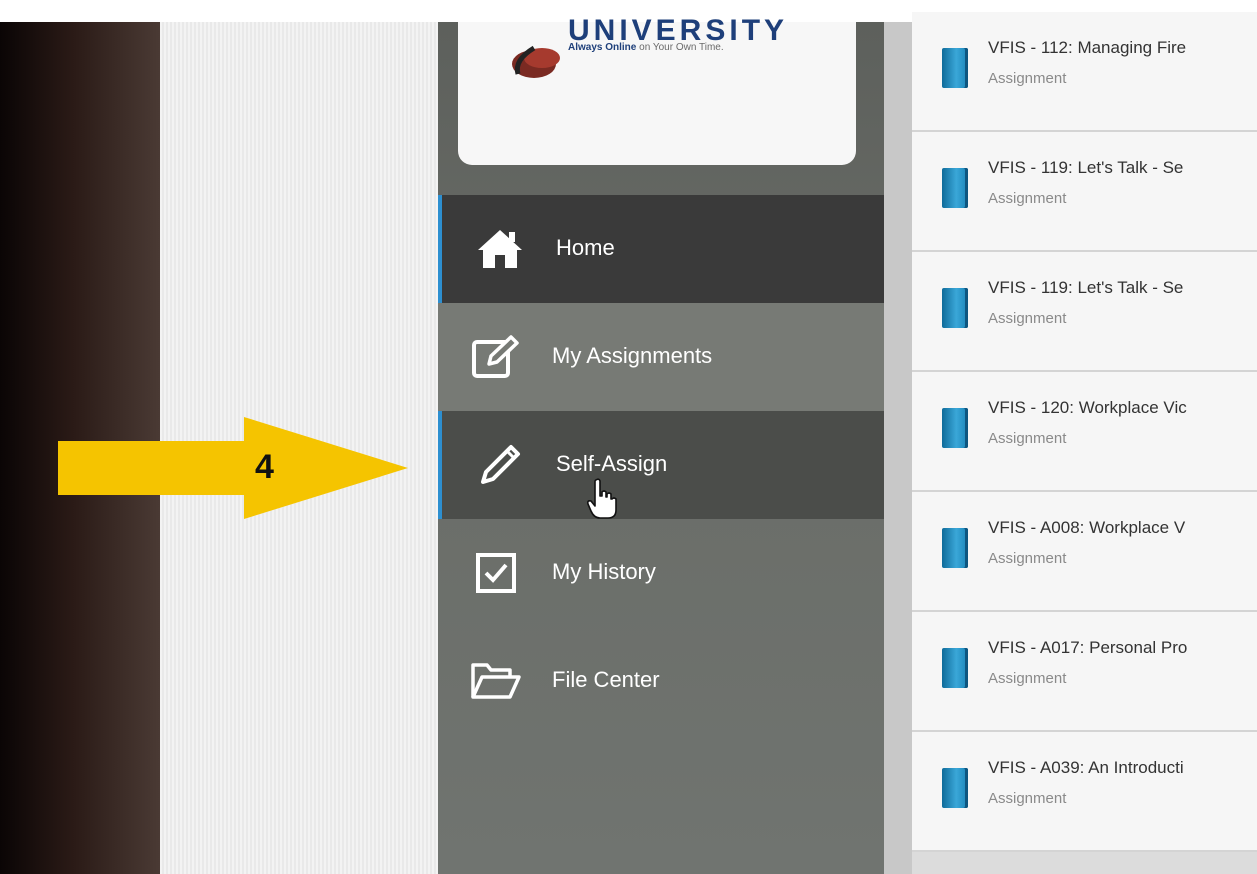  I want to click on sidebar-item-label: My History, so click(604, 571).